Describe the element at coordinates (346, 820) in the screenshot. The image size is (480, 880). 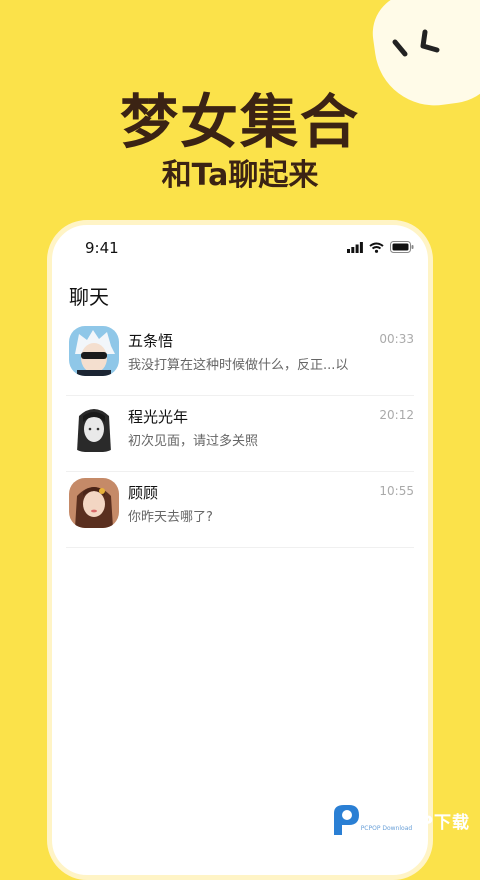
I see `pcpop-logo-icon` at that location.